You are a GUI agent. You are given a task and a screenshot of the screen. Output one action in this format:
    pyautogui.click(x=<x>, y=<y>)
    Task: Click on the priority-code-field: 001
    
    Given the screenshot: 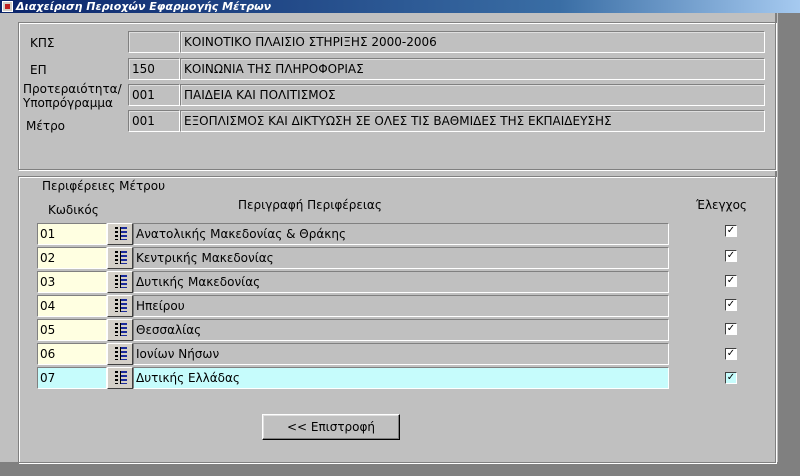 What is the action you would take?
    pyautogui.click(x=154, y=95)
    